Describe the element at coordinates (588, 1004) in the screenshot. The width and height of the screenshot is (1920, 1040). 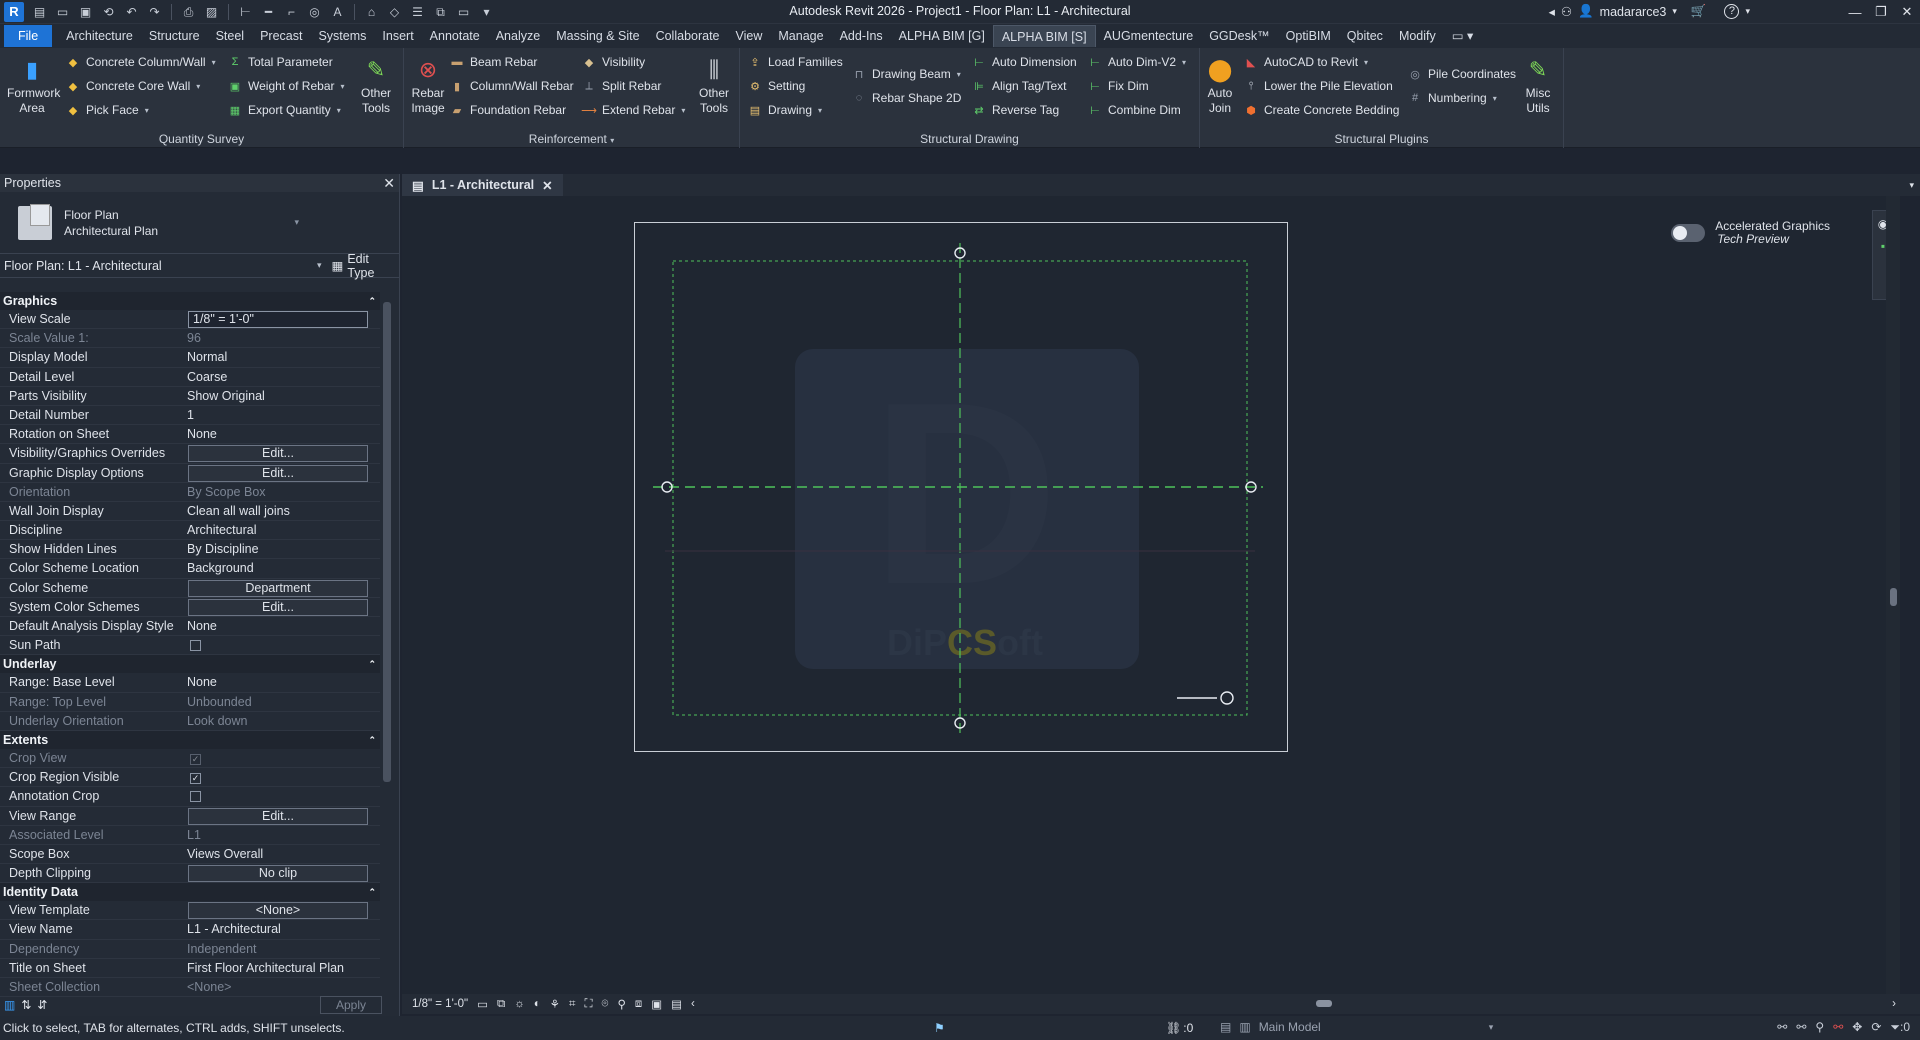
I see `crop-region-icon: ⛶` at that location.